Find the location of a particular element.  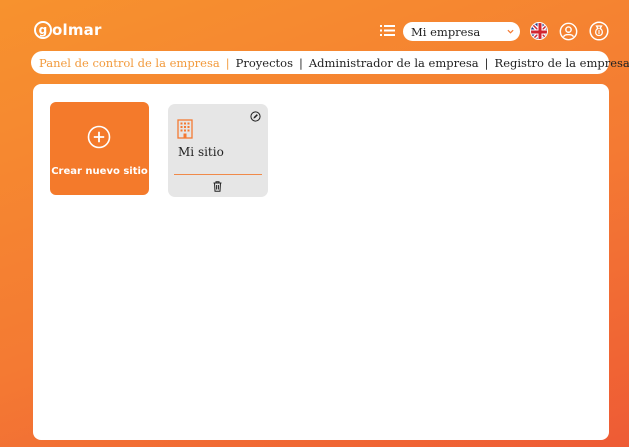

nav-item-company-registry: Registro de la empresa is located at coordinates (562, 63).